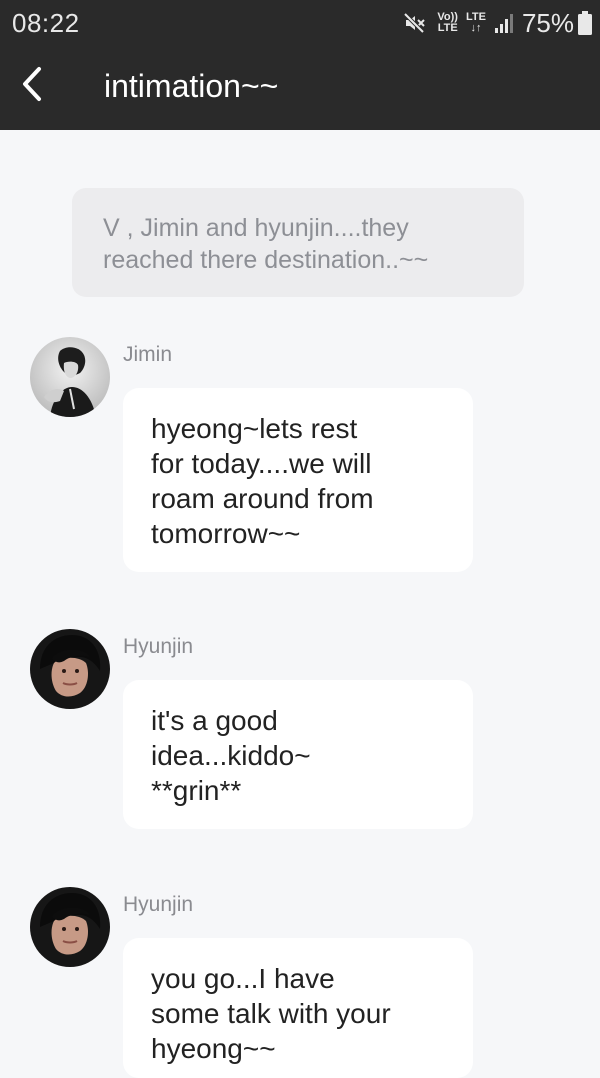 This screenshot has height=1078, width=600. What do you see at coordinates (505, 23) in the screenshot?
I see `signal-icon` at bounding box center [505, 23].